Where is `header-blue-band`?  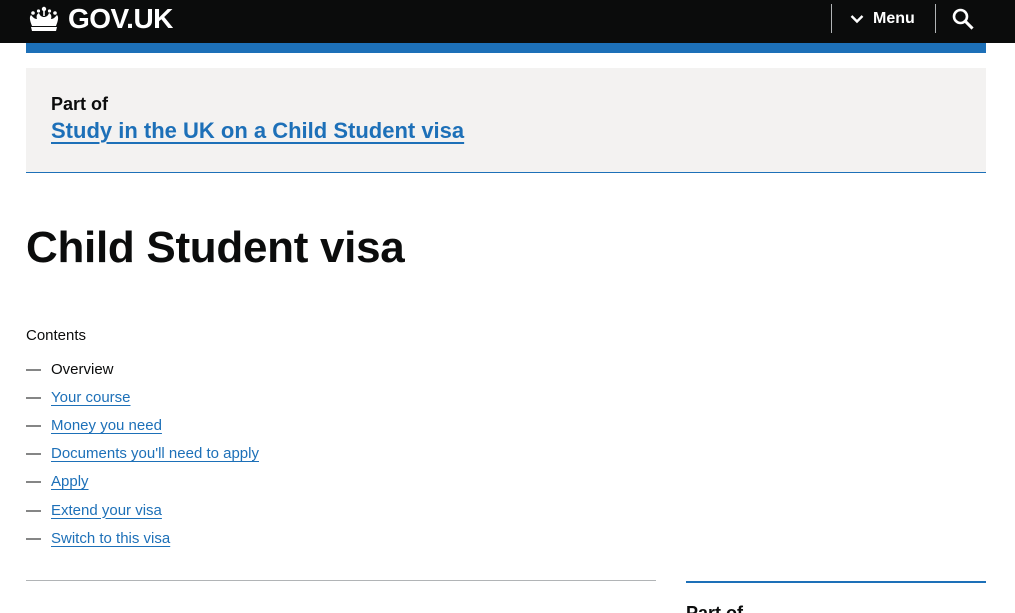
header-blue-band is located at coordinates (506, 48).